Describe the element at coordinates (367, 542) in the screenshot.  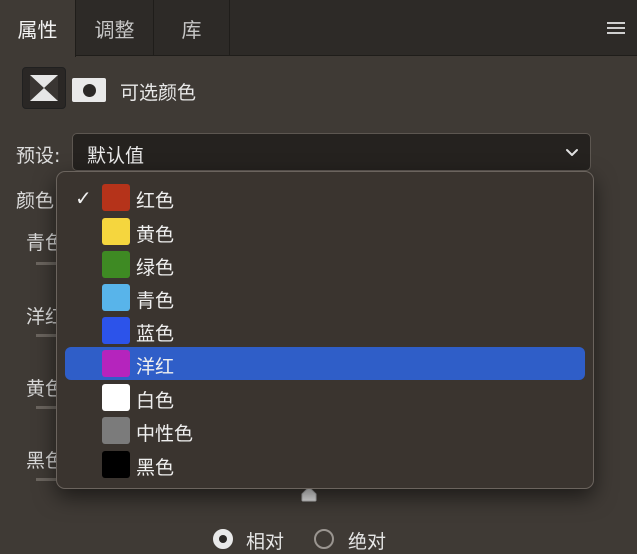
I see `radio-absolute-label: 绝对` at that location.